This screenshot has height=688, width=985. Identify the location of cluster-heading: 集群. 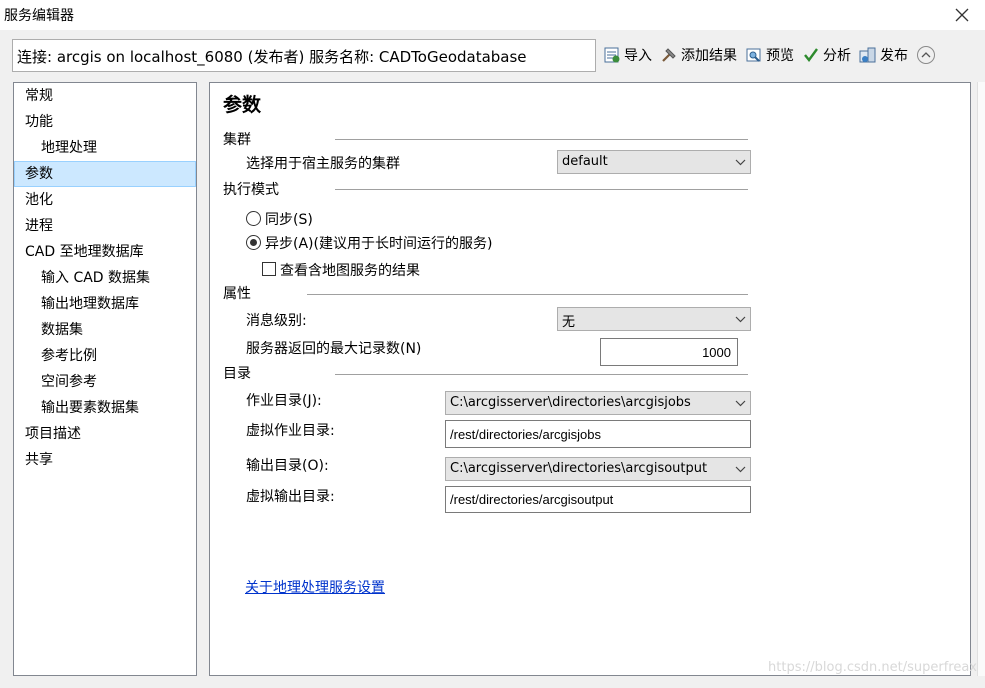
(237, 140).